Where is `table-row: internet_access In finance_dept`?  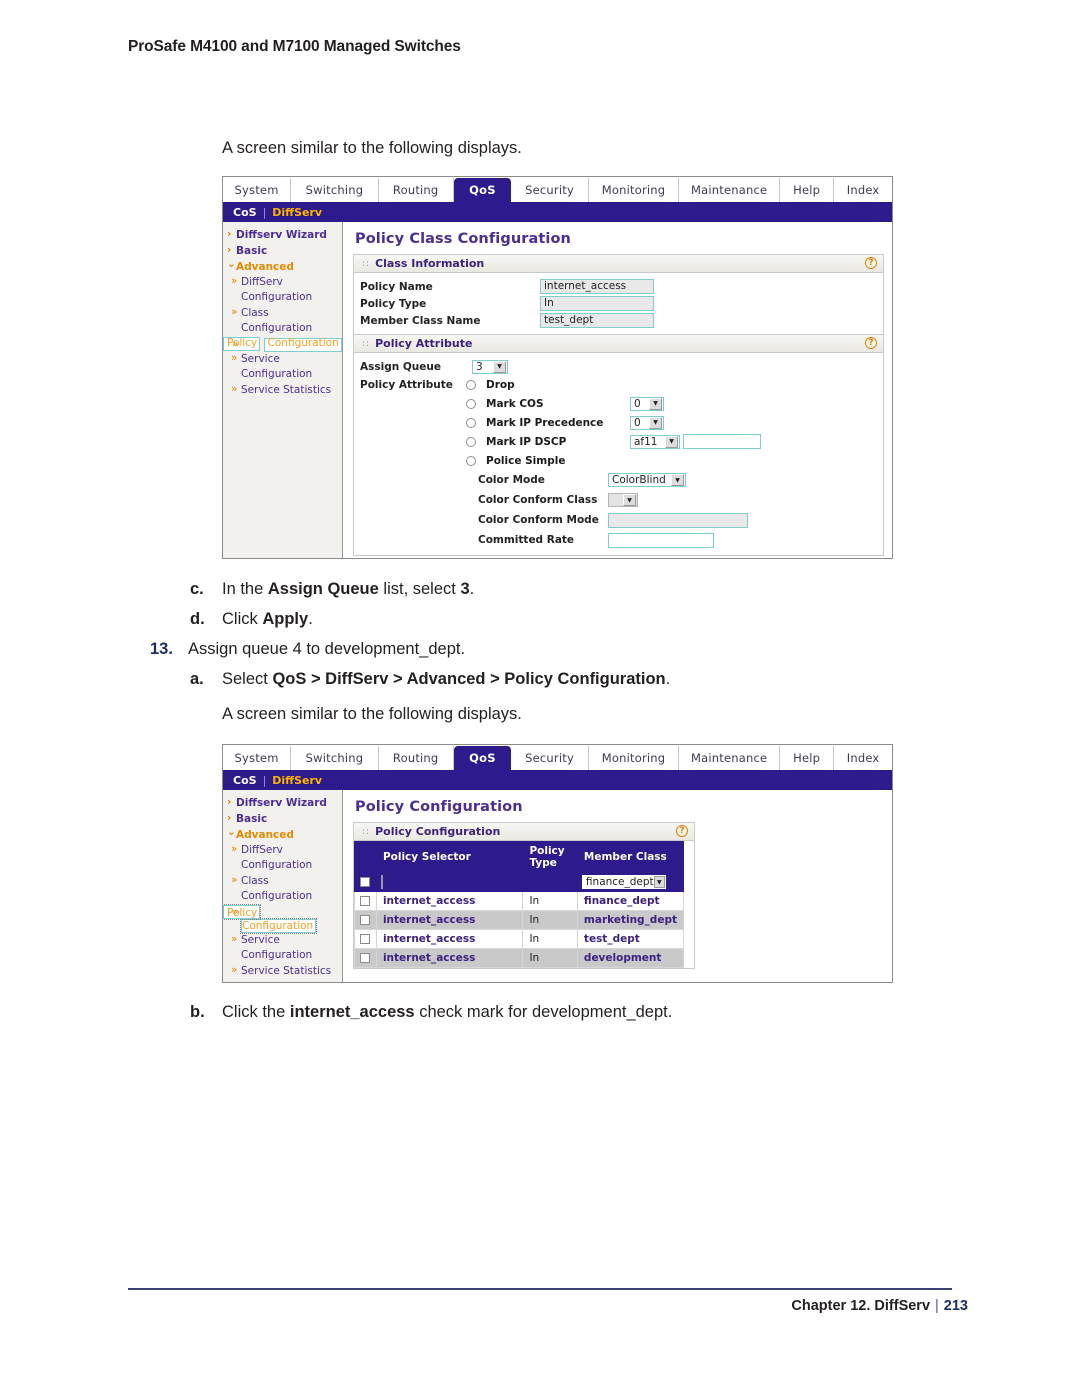 table-row: internet_access In finance_dept is located at coordinates (519, 901).